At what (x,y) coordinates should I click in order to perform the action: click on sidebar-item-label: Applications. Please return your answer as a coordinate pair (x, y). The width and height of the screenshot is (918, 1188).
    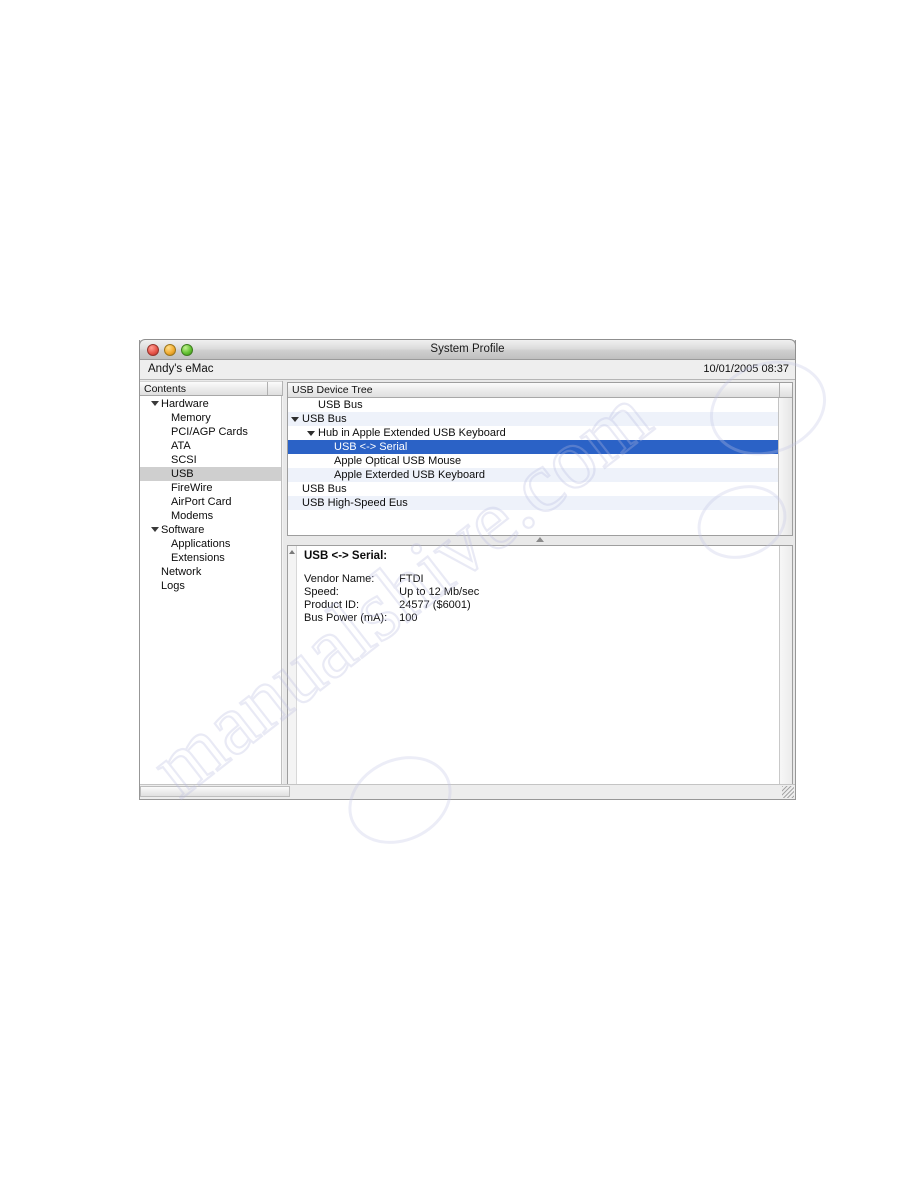
    Looking at the image, I should click on (201, 544).